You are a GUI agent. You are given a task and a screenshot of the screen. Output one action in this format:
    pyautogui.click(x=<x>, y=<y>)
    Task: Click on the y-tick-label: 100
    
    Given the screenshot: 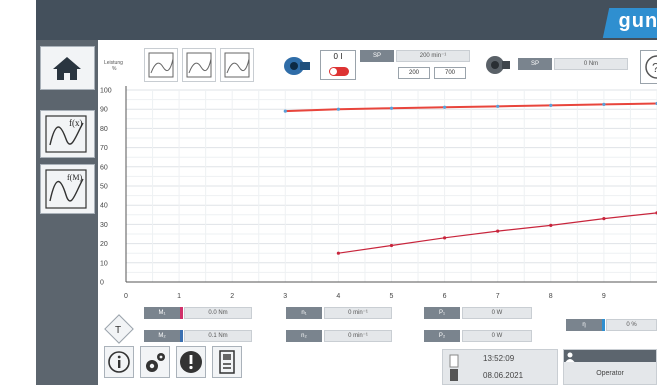 What is the action you would take?
    pyautogui.click(x=106, y=91)
    